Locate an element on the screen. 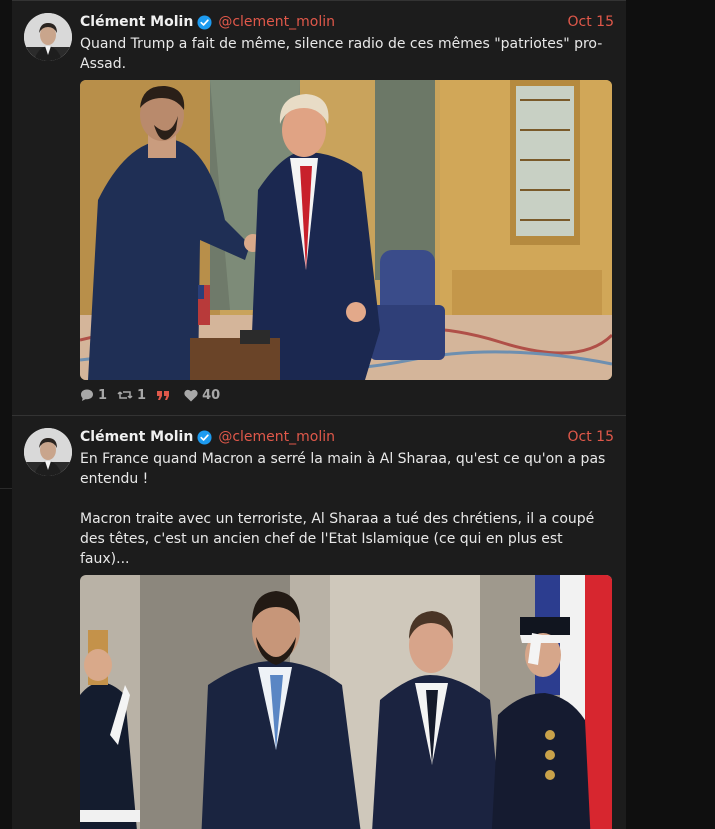 The image size is (715, 829). reply-icon is located at coordinates (87, 395).